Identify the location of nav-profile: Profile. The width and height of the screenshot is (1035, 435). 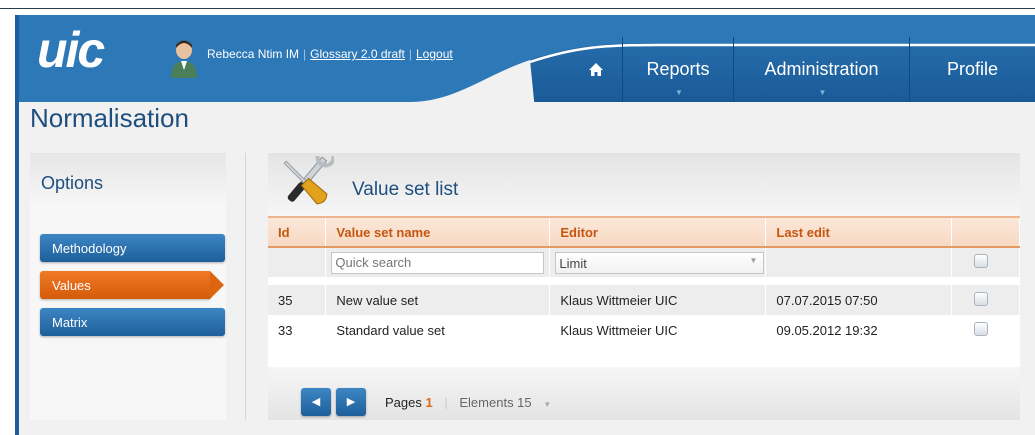
(972, 69).